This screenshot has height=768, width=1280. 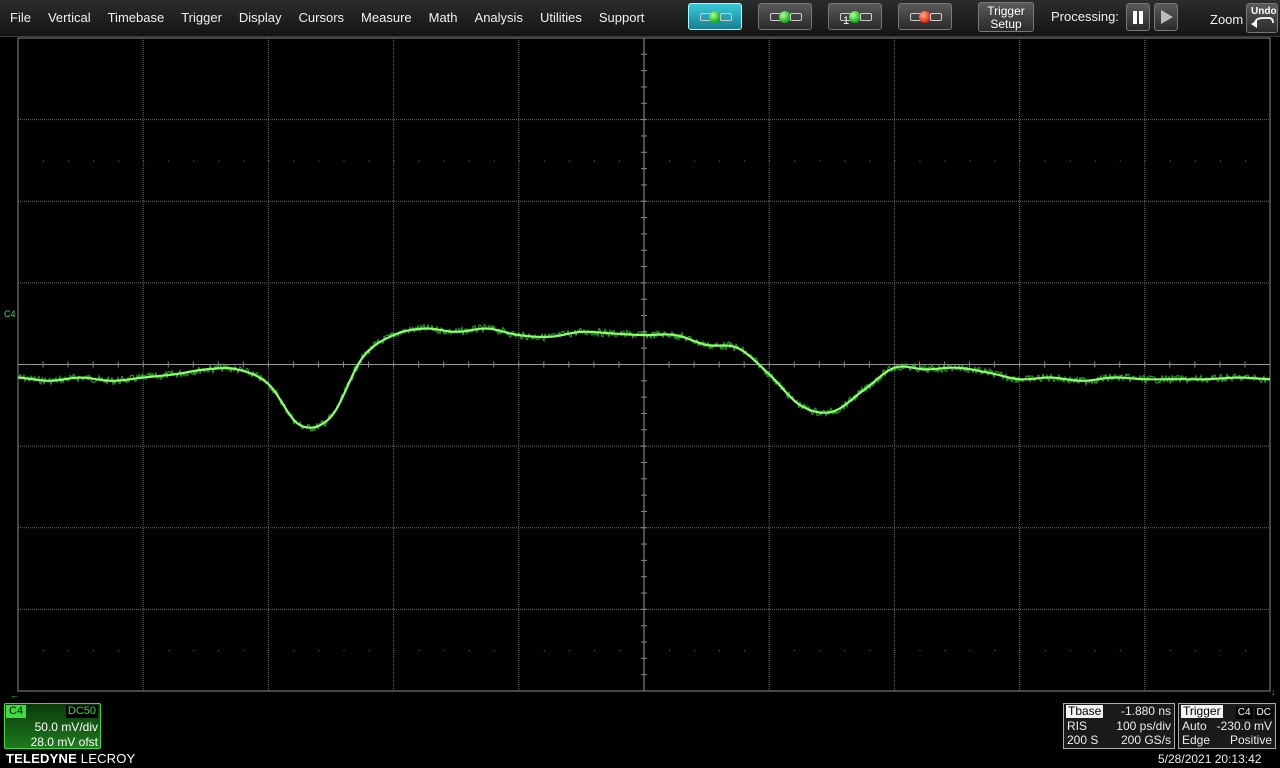 I want to click on brand-logo: TELEDYNE LECROY, so click(x=70, y=758).